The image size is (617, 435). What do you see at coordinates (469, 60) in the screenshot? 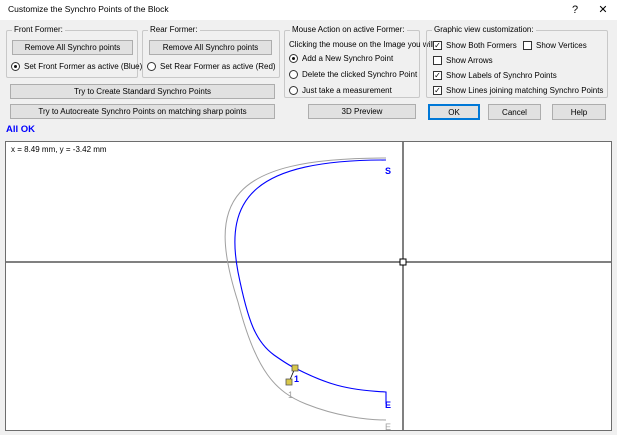
I see `show-arrows-label: Show Arrows` at bounding box center [469, 60].